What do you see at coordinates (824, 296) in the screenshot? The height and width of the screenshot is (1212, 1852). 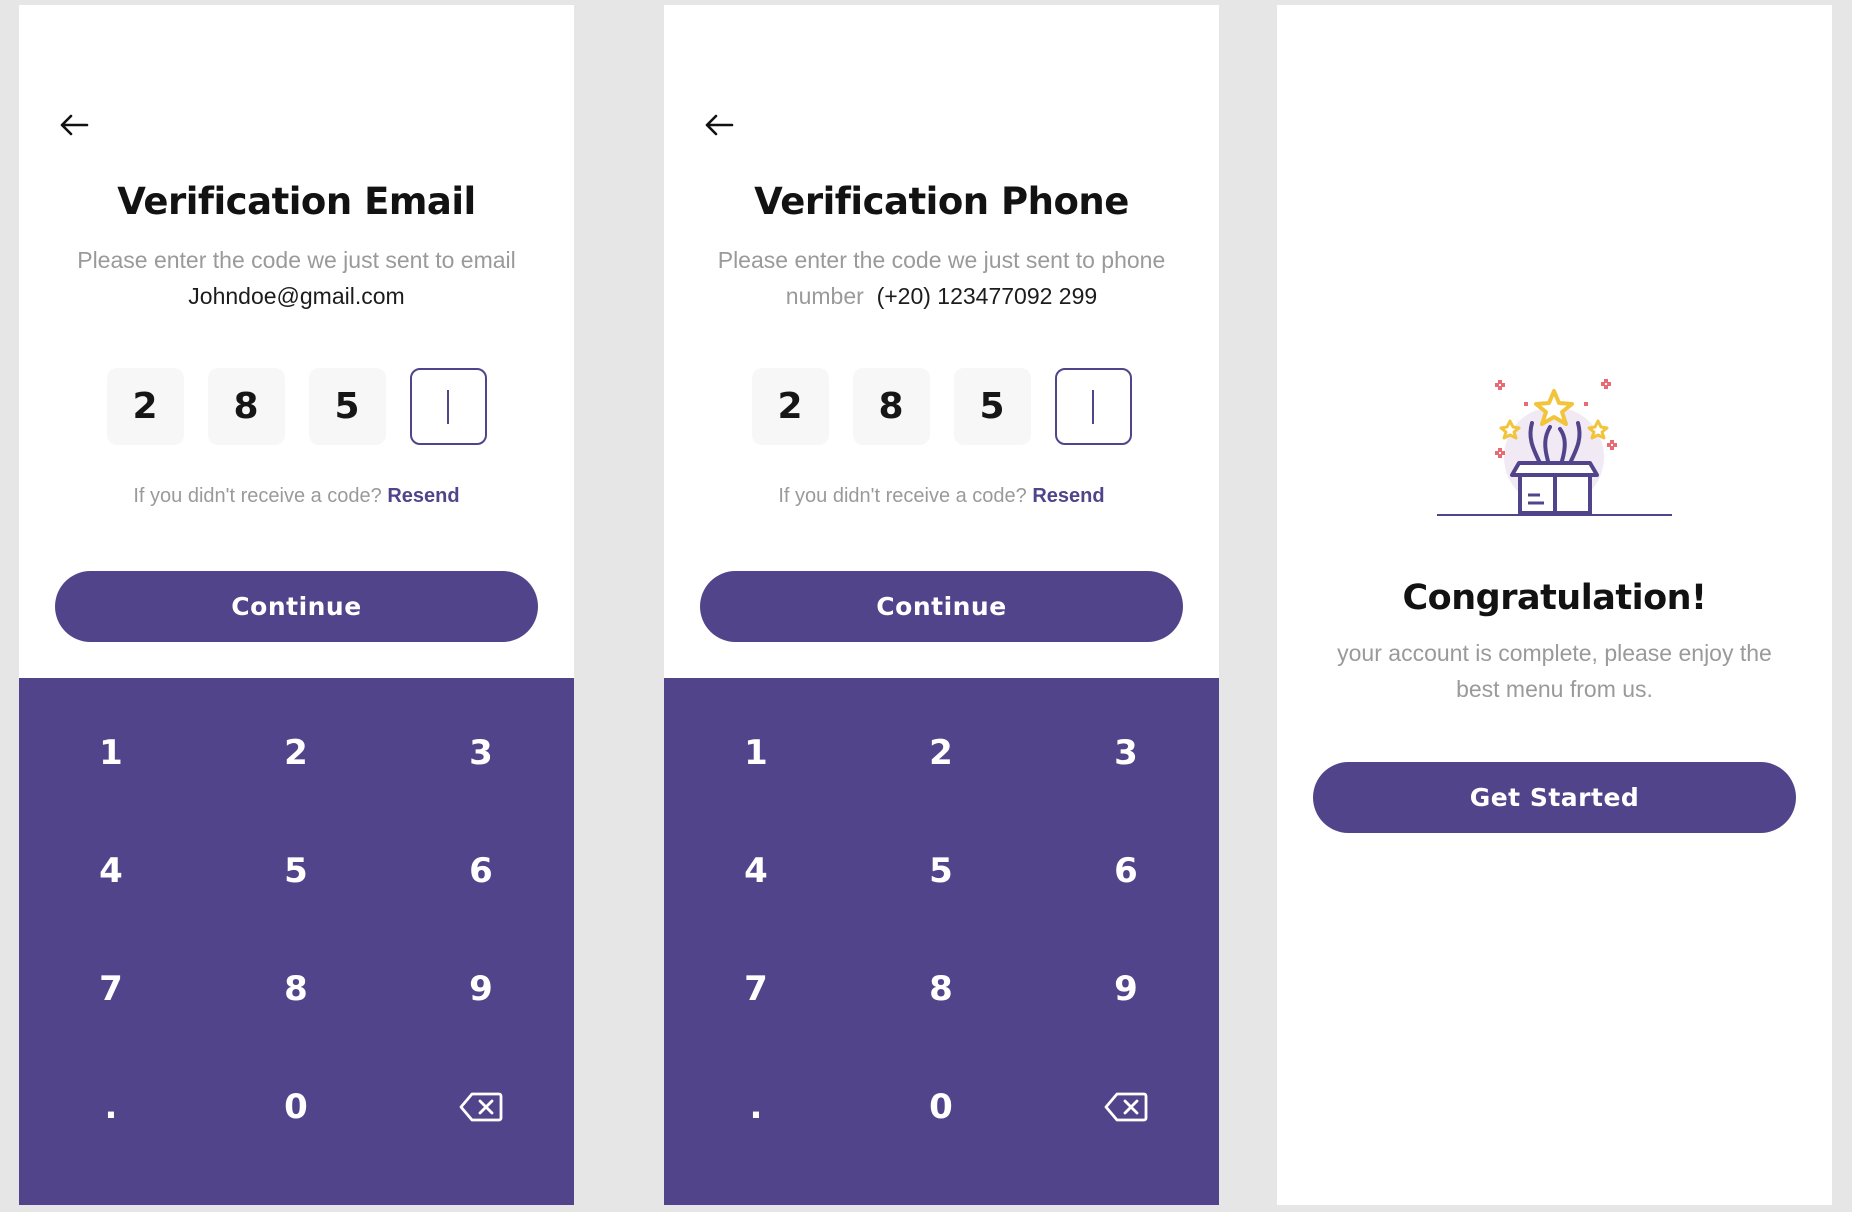 I see `instruction-line-2: number` at bounding box center [824, 296].